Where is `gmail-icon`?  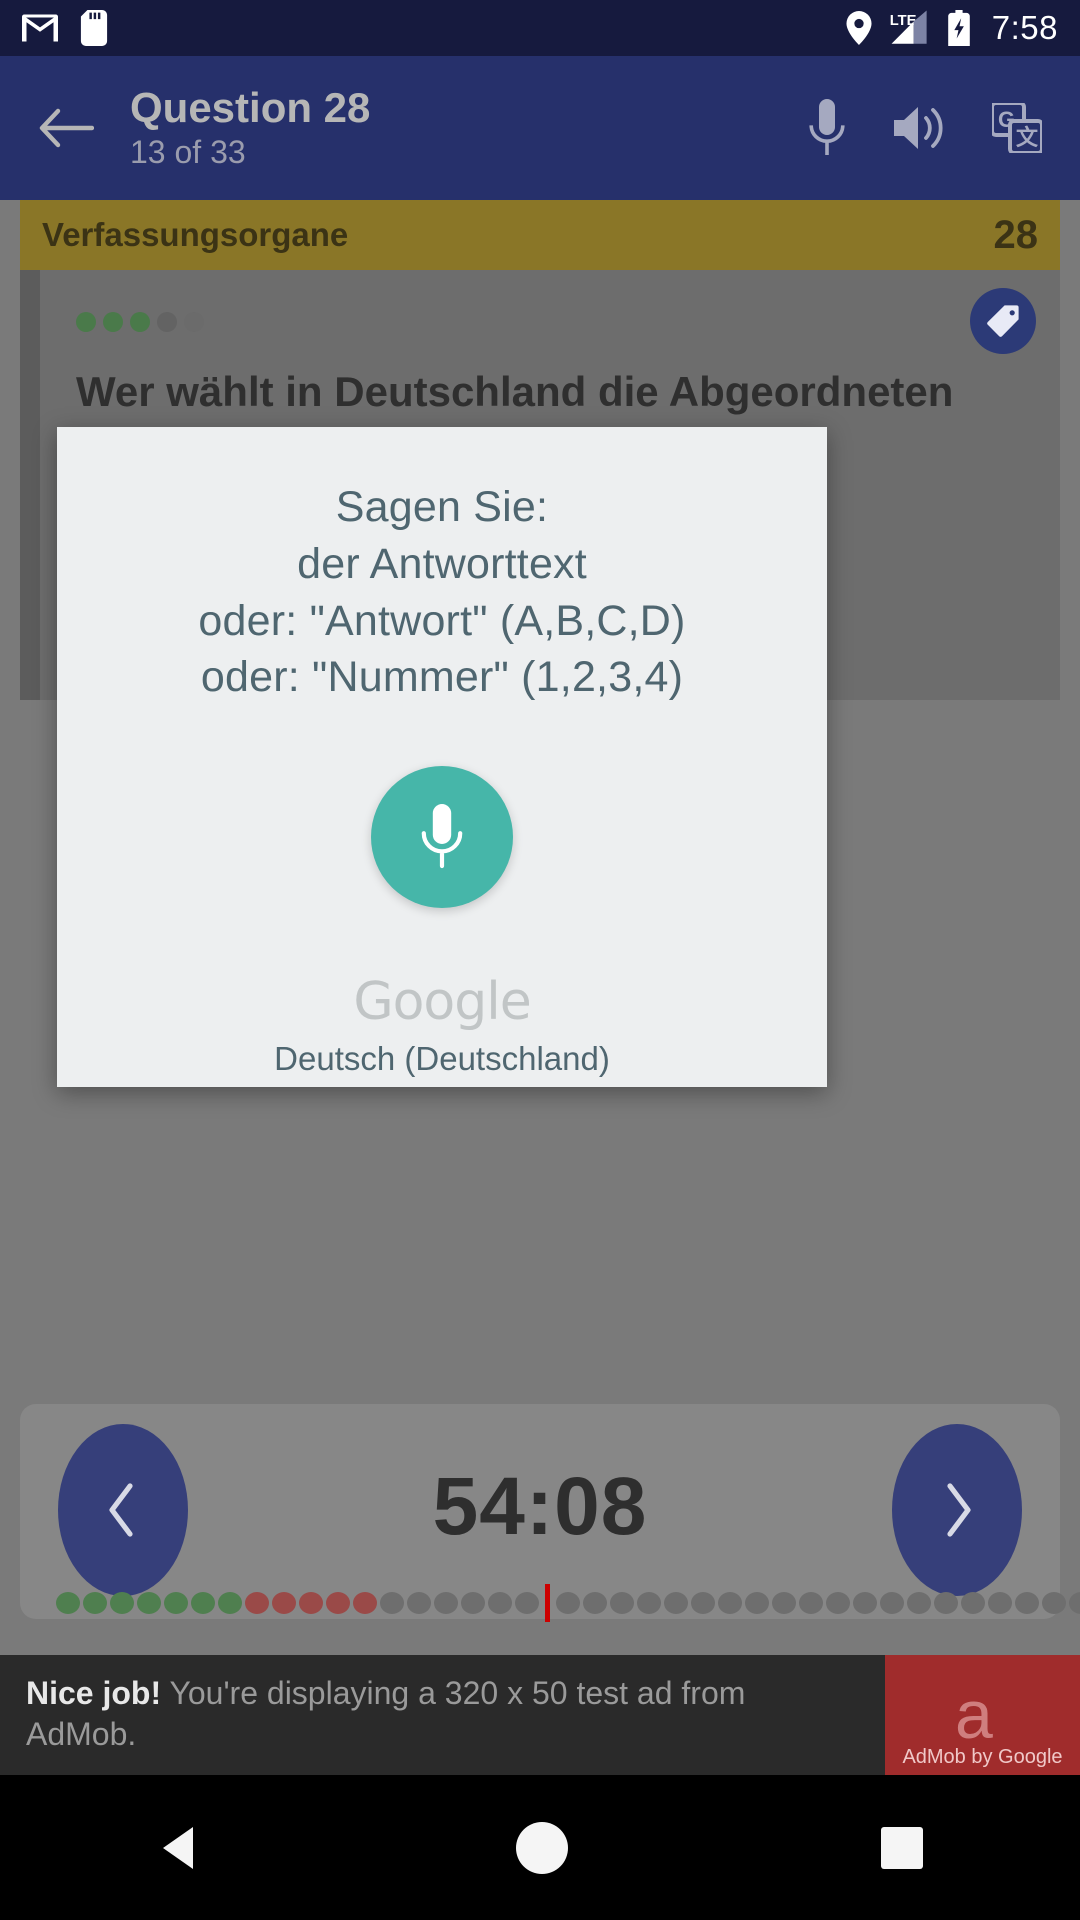
gmail-icon is located at coordinates (40, 28).